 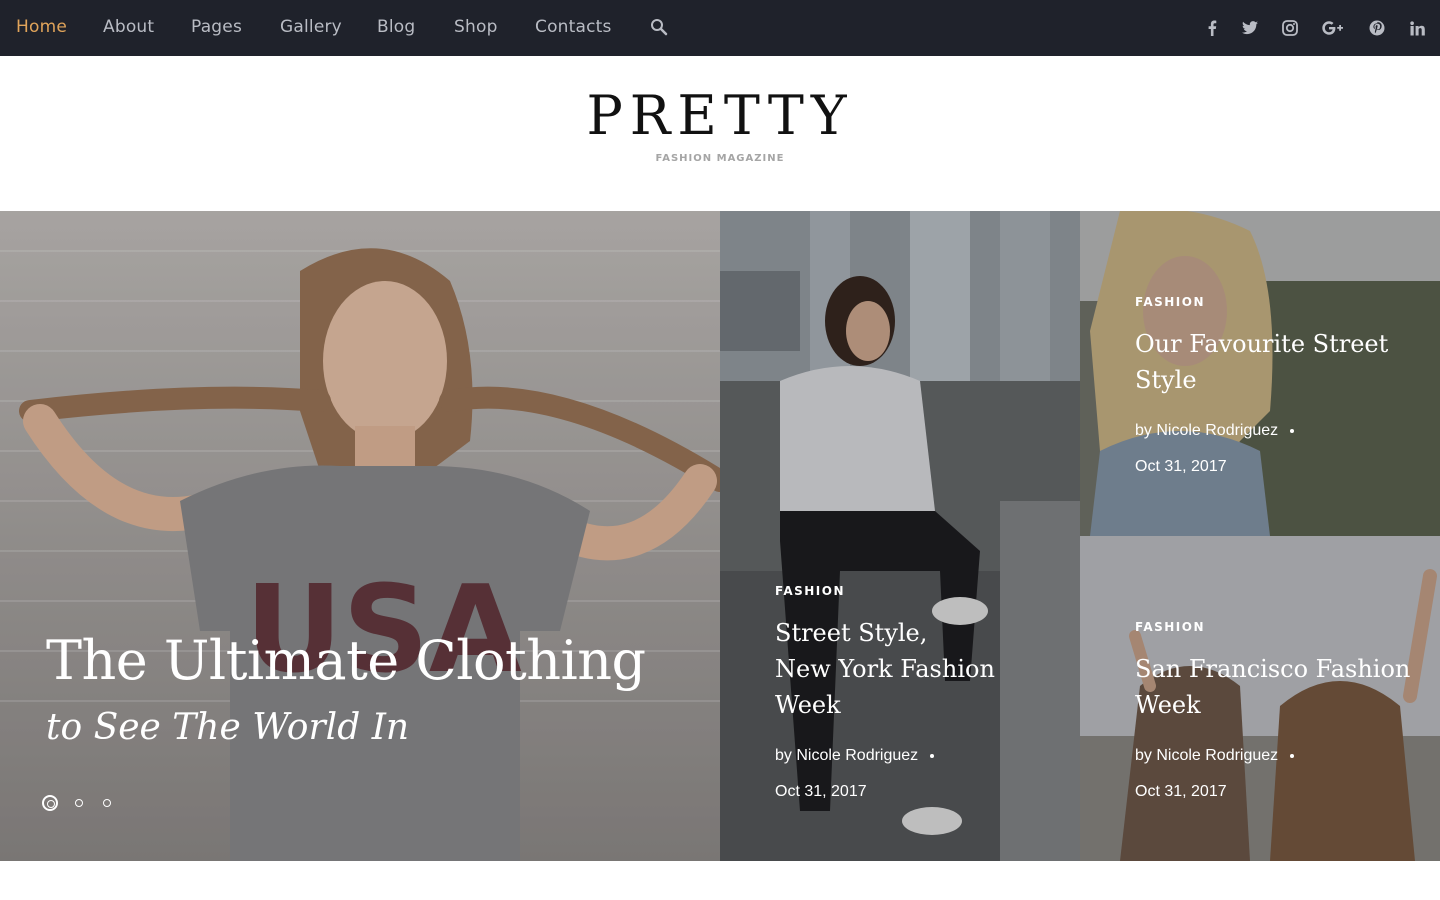 I want to click on instagram-icon, so click(x=1290, y=28).